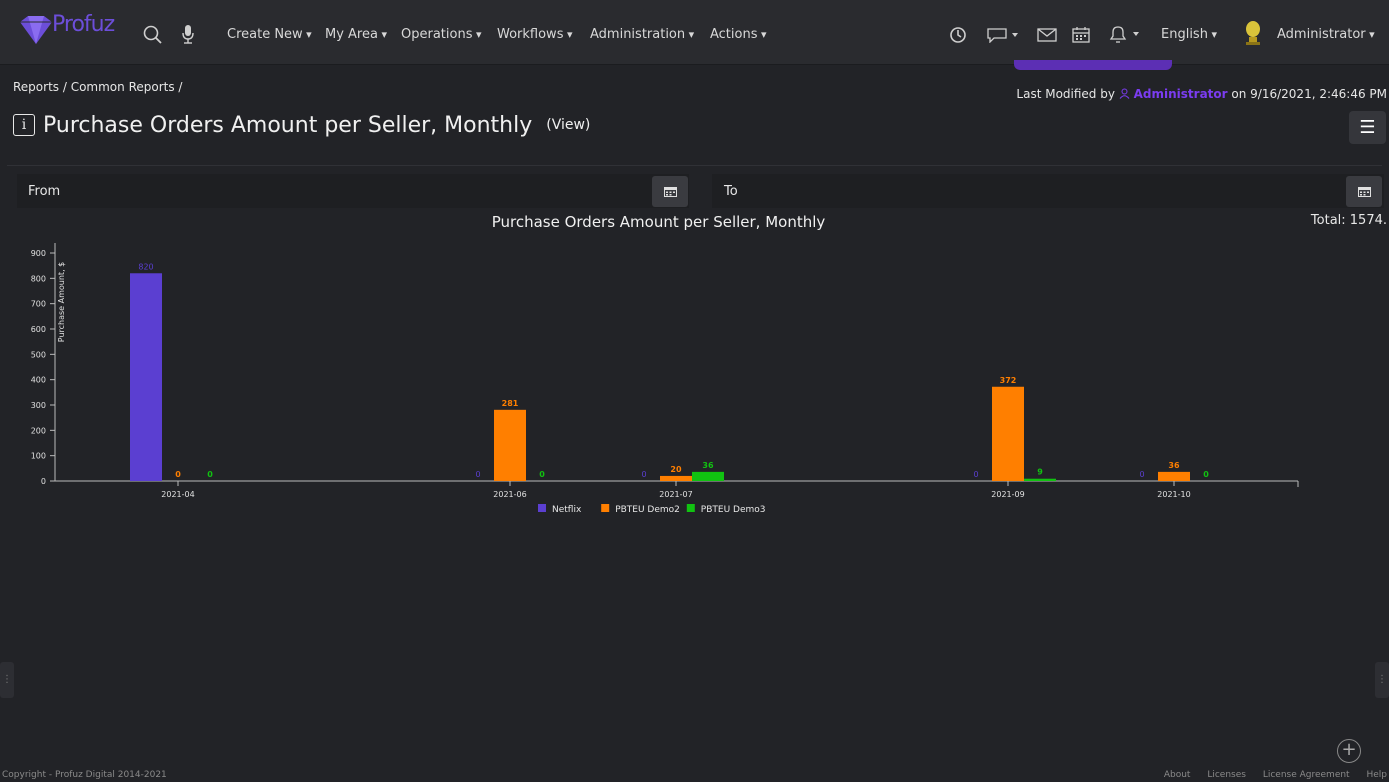 This screenshot has width=1389, height=782. Describe the element at coordinates (1093, 65) in the screenshot. I see `accent-tab` at that location.